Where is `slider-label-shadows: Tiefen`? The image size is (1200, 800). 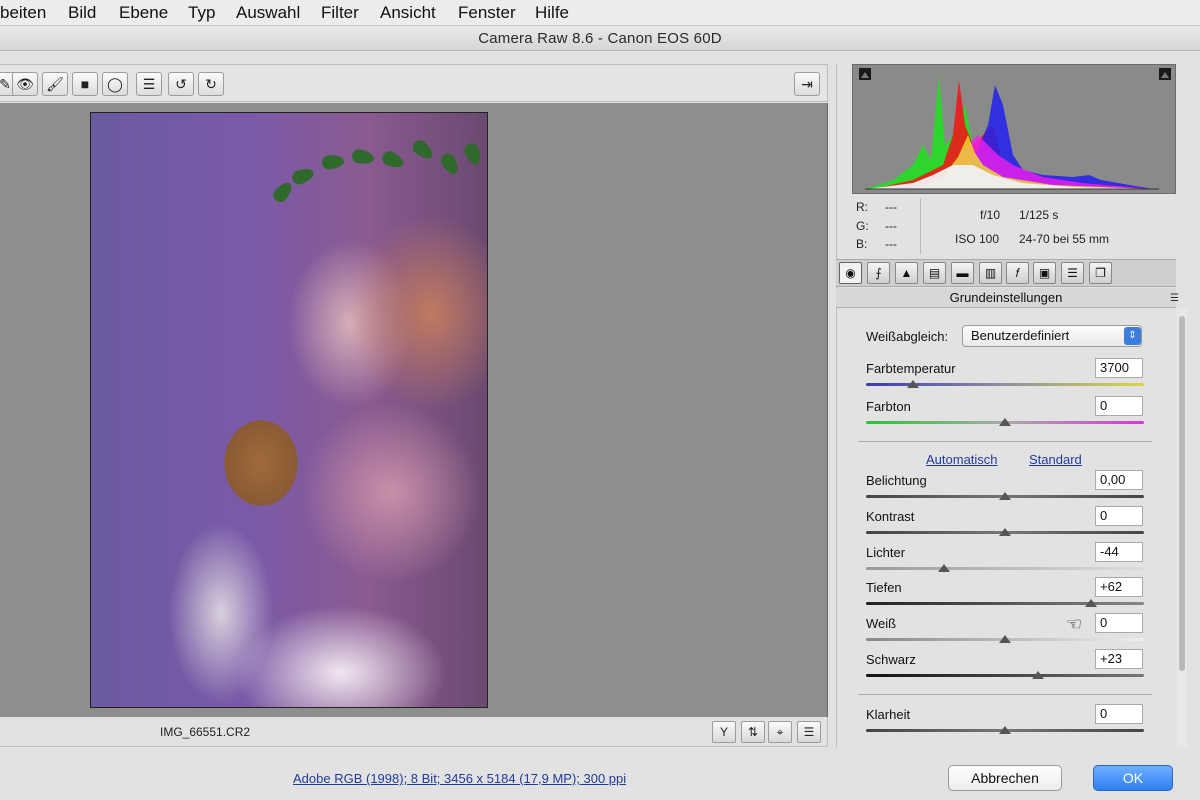
slider-label-shadows: Tiefen is located at coordinates (884, 587).